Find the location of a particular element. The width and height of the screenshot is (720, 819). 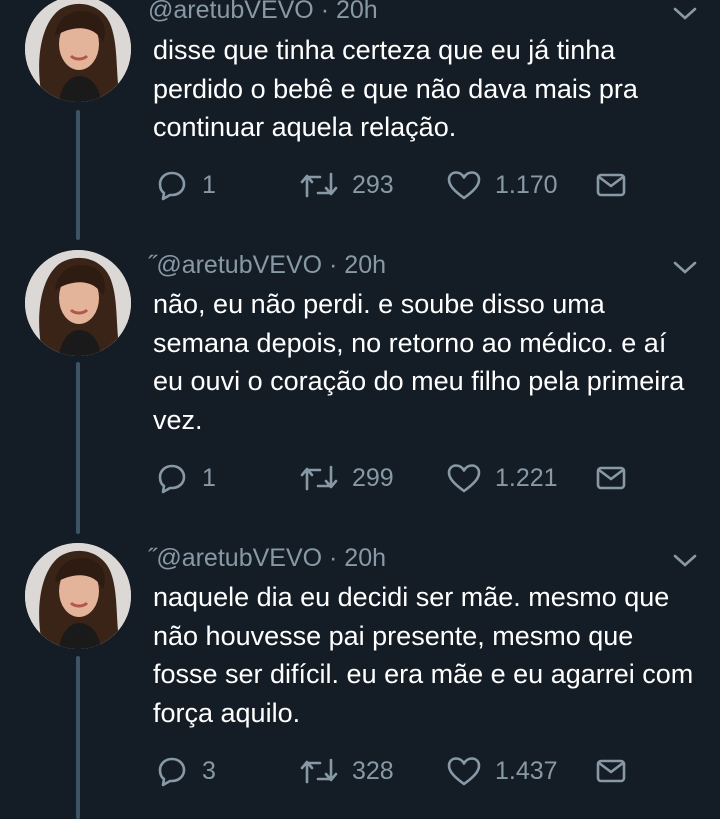

tweet-actions: 3 328 1.437 is located at coordinates (360, 771).